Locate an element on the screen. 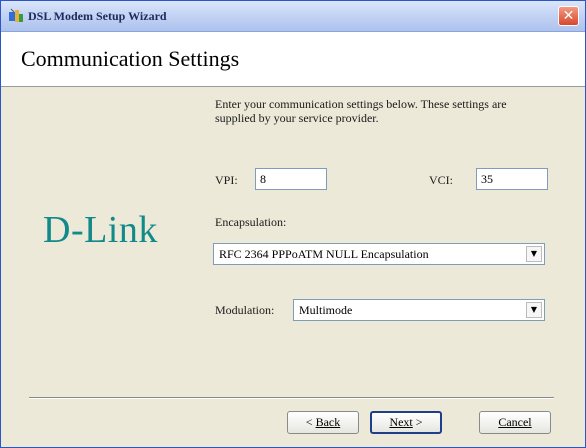 The height and width of the screenshot is (448, 586). close-icon: ✕ is located at coordinates (568, 16).